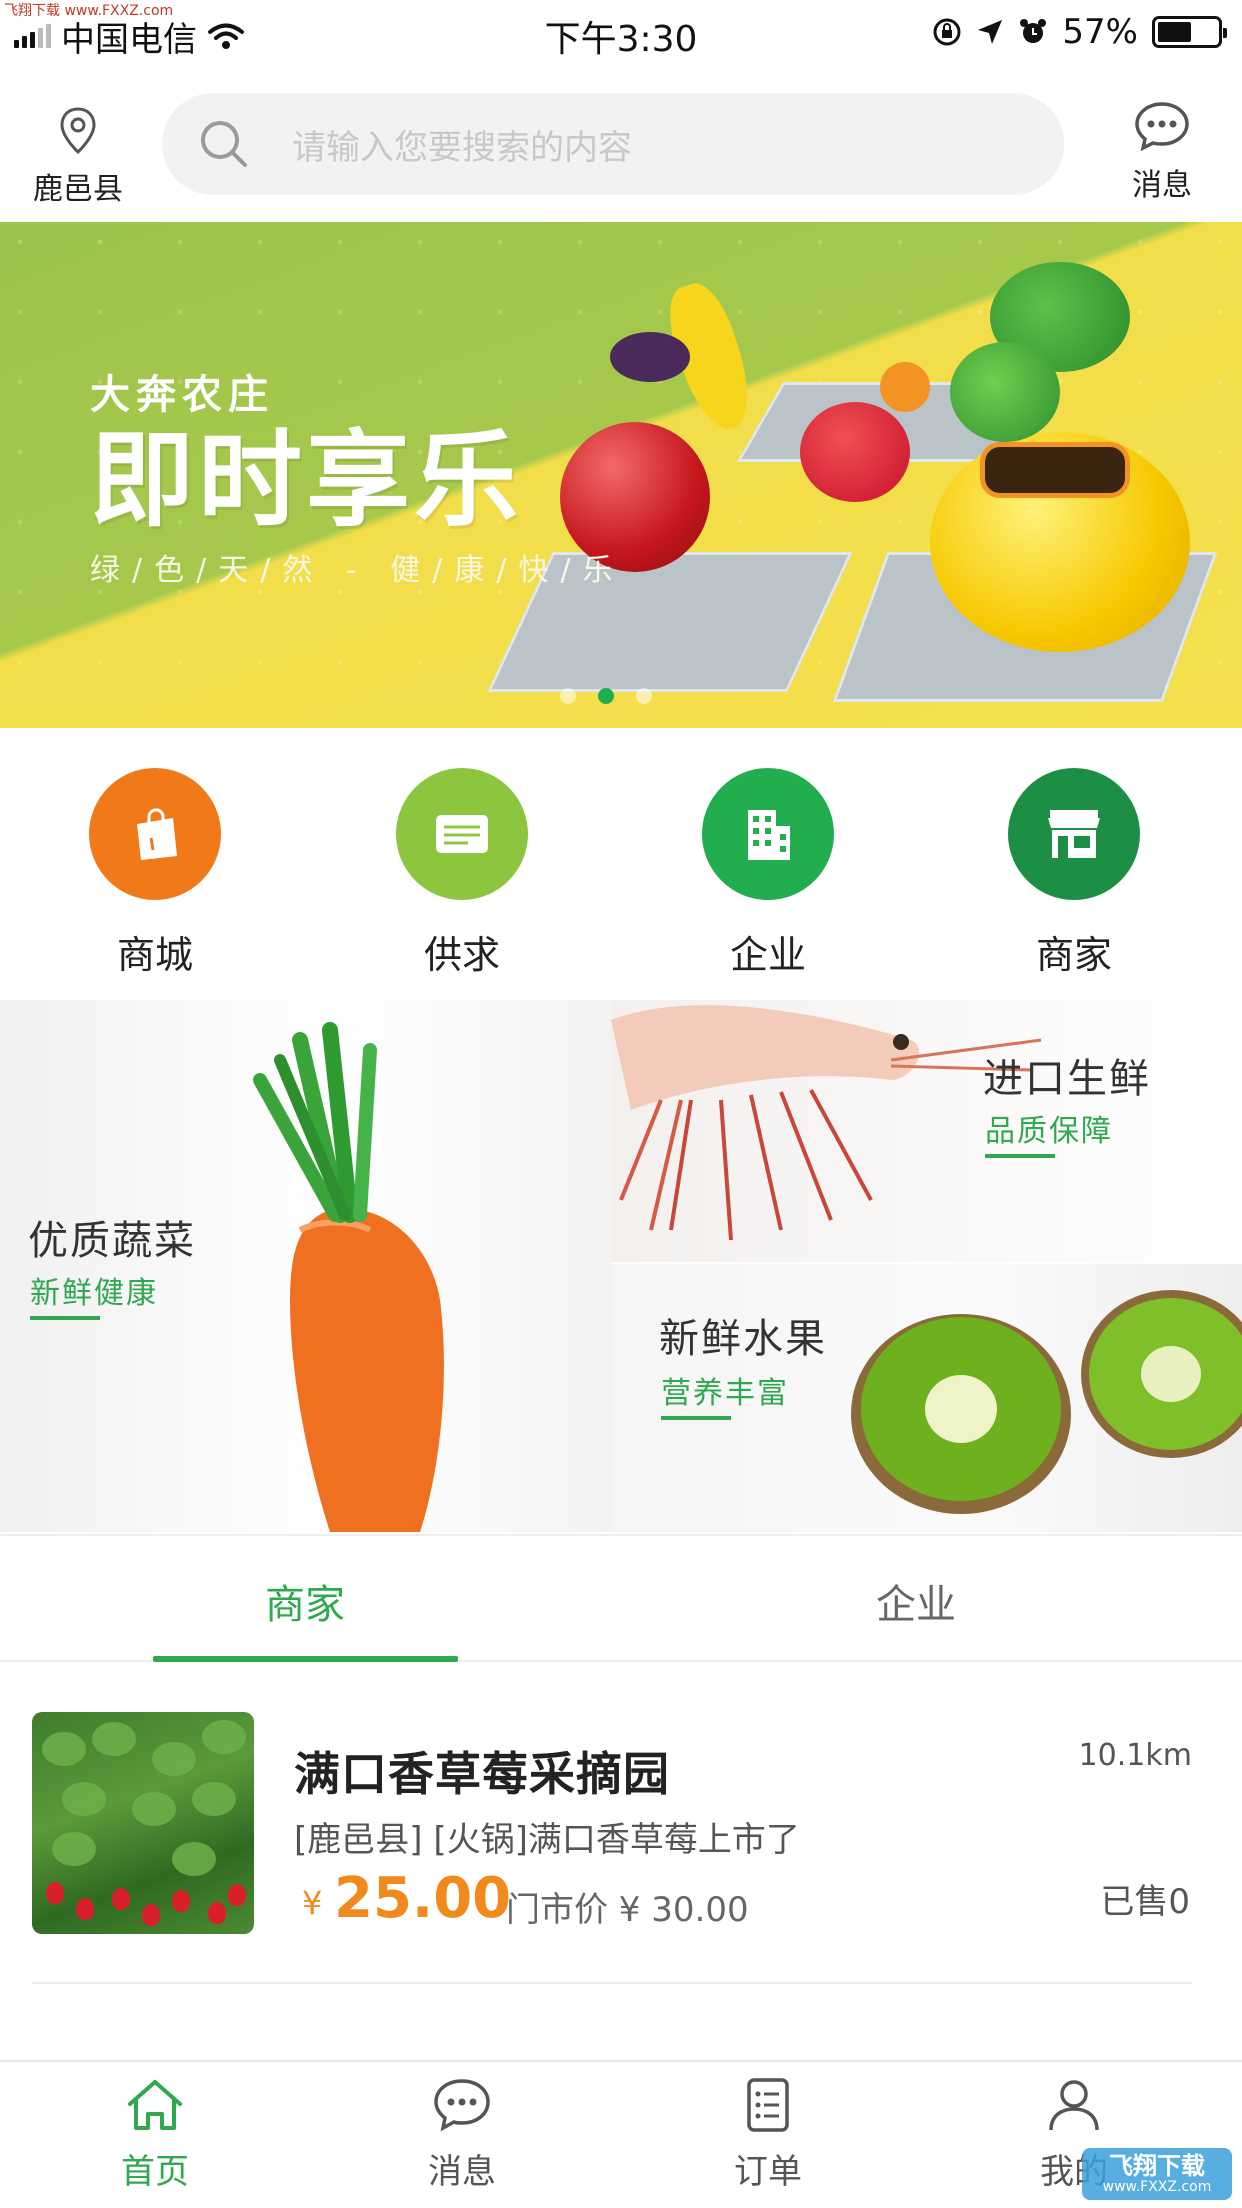 Image resolution: width=1242 pixels, height=2208 pixels. I want to click on header-messages-button: 消息, so click(1162, 152).